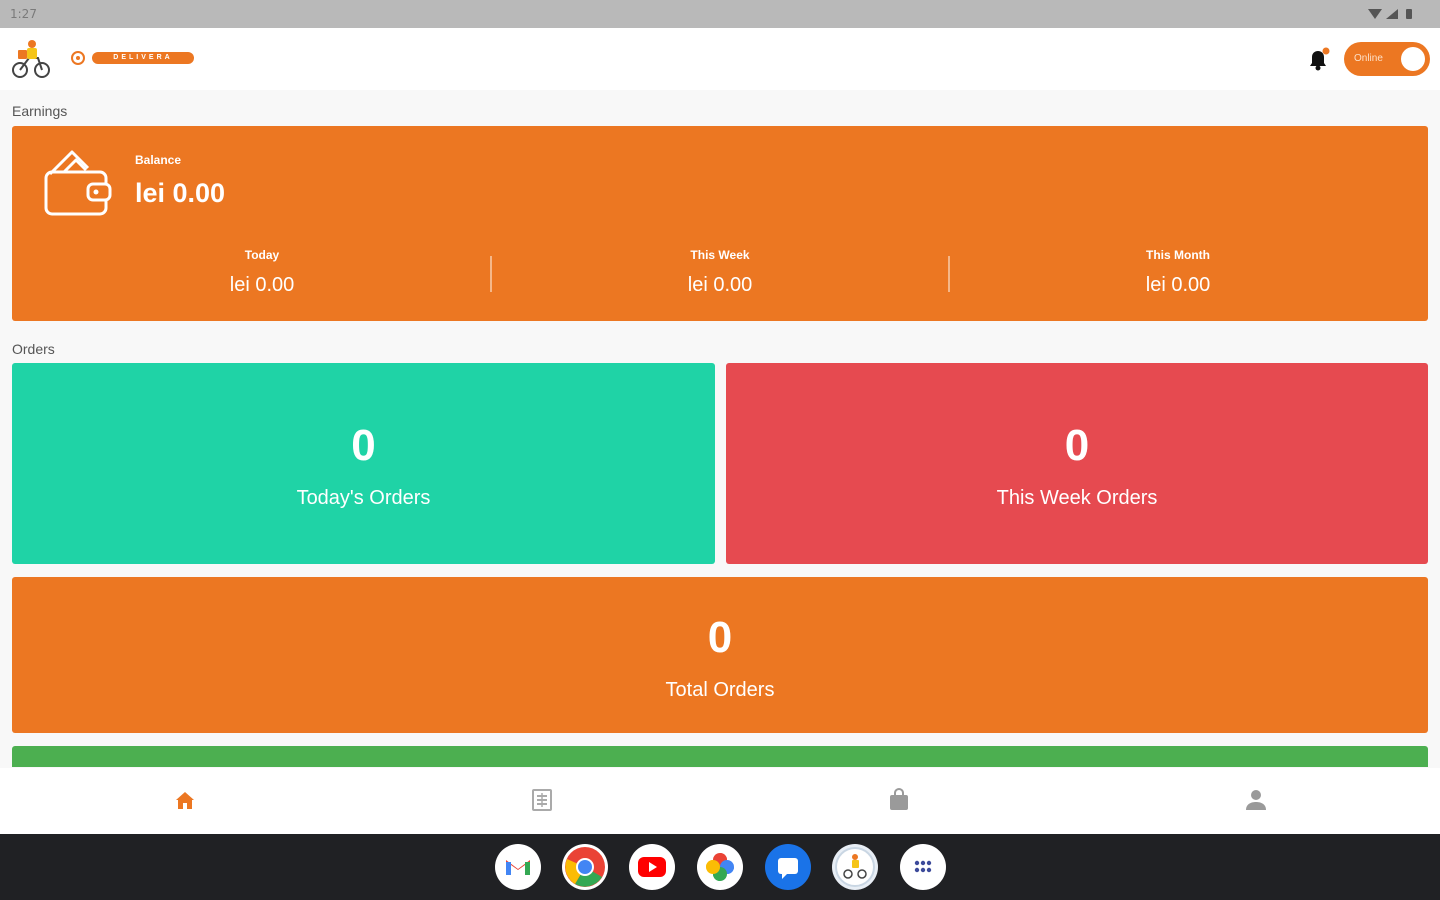  Describe the element at coordinates (31, 59) in the screenshot. I see `rider-logo-icon` at that location.